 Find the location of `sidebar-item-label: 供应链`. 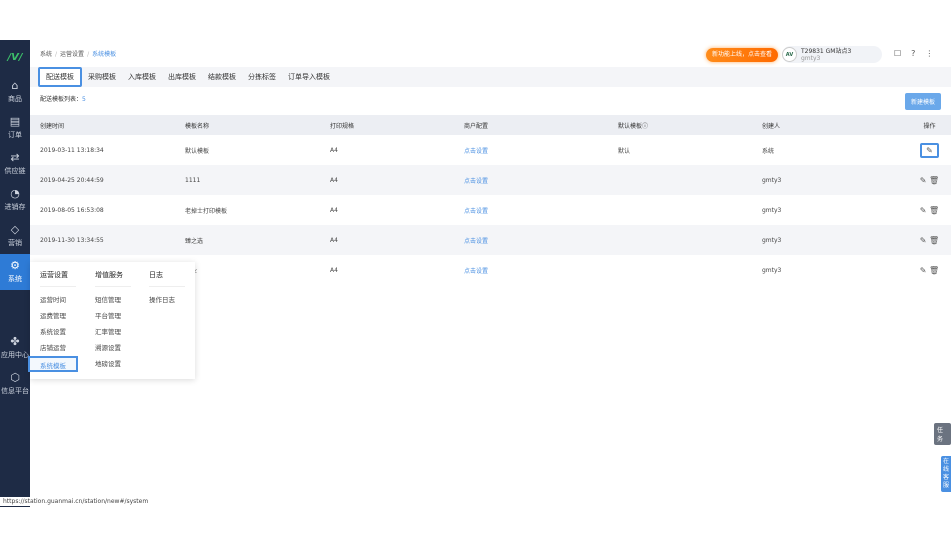

sidebar-item-label: 供应链 is located at coordinates (15, 171).